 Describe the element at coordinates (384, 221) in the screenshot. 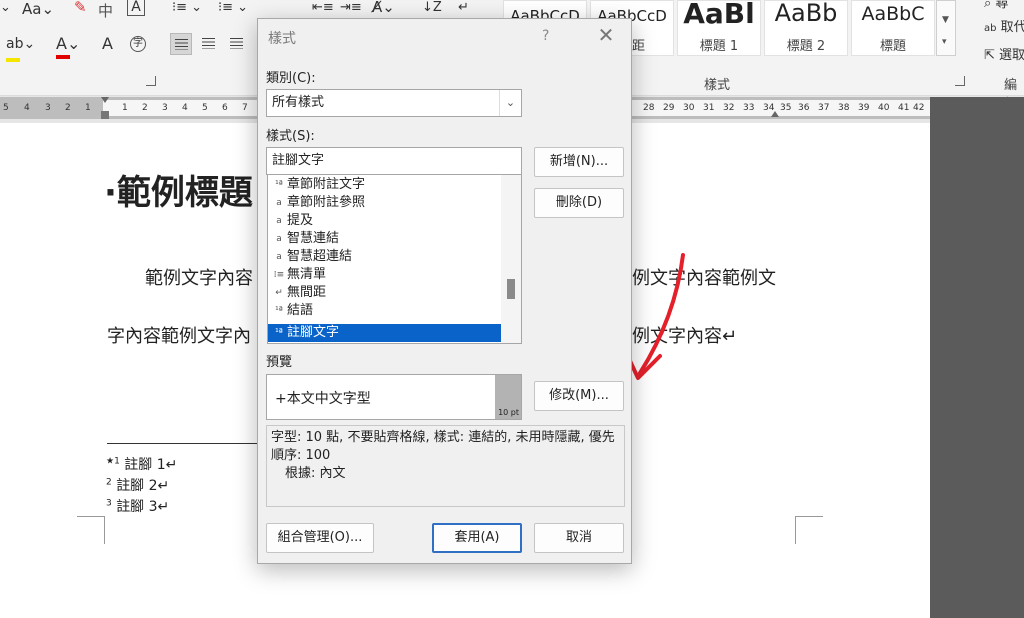

I see `list-item: a 提及` at that location.